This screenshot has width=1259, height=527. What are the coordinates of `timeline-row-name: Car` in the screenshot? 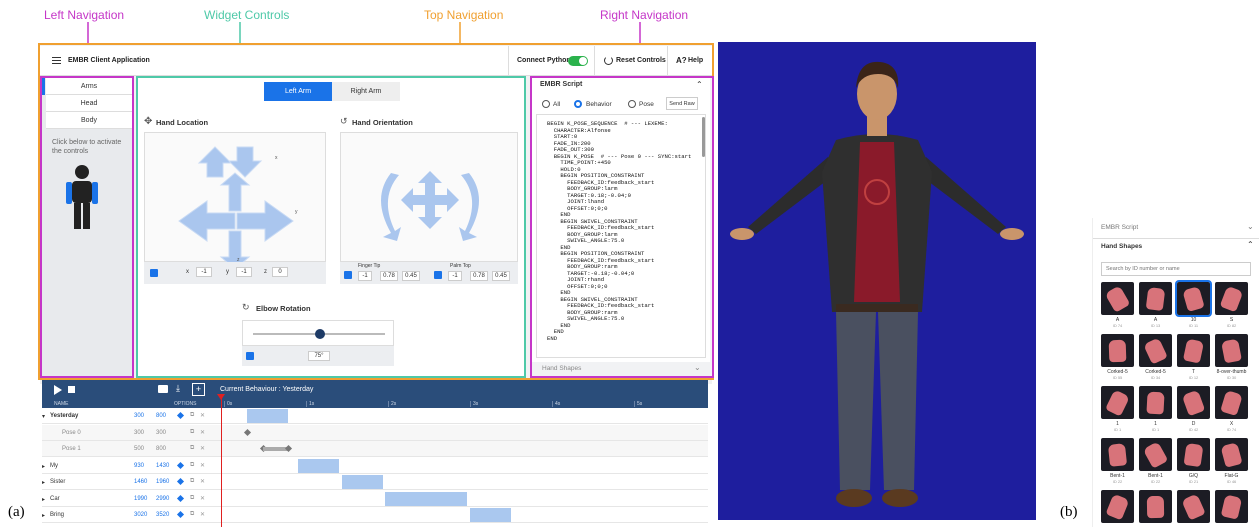 It's located at (55, 498).